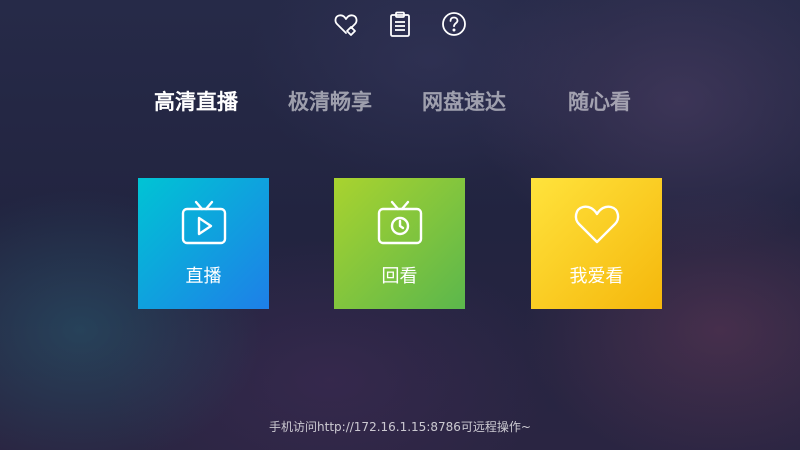 Image resolution: width=800 pixels, height=450 pixels. I want to click on tv-clock-icon, so click(400, 224).